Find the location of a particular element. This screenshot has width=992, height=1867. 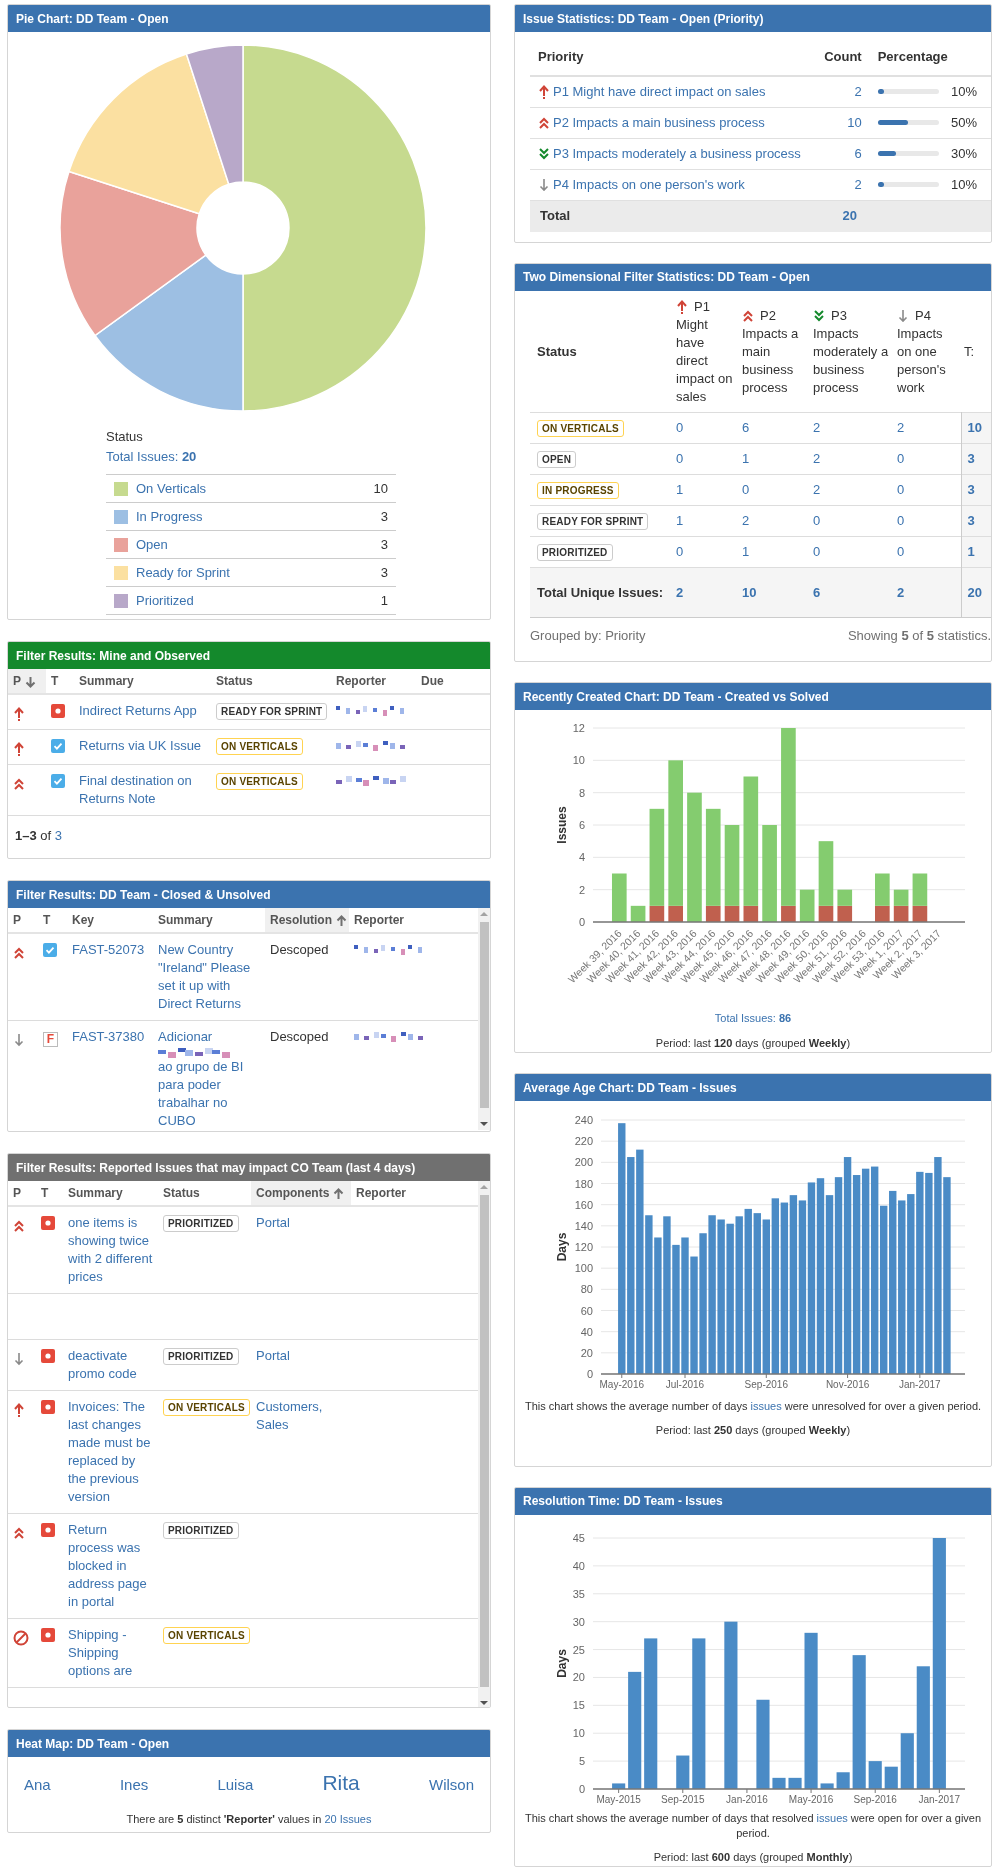

total-issues-text: Total Issues: 20 is located at coordinates (152, 456).